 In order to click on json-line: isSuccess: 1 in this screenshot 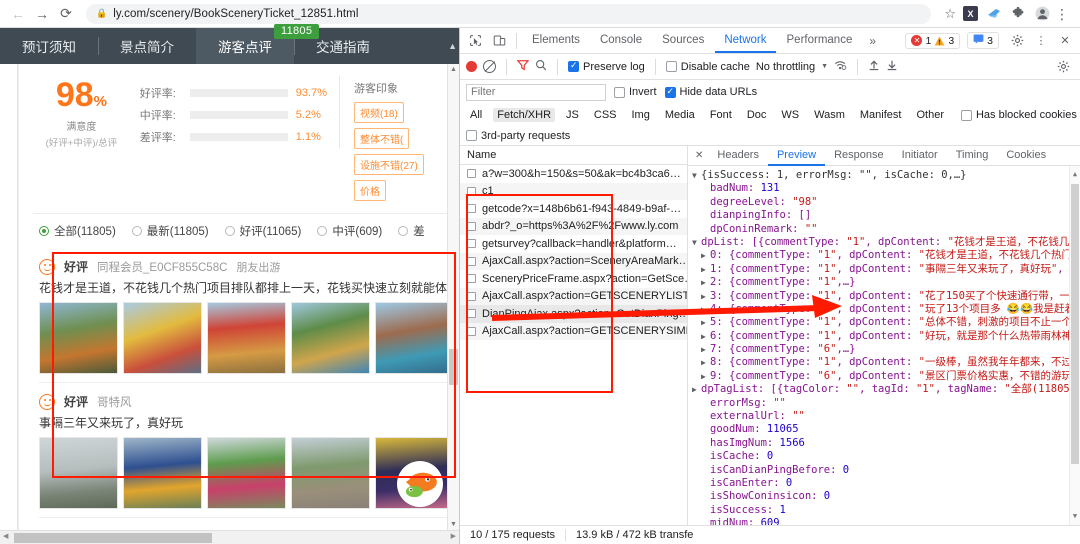, I will do `click(886, 510)`.